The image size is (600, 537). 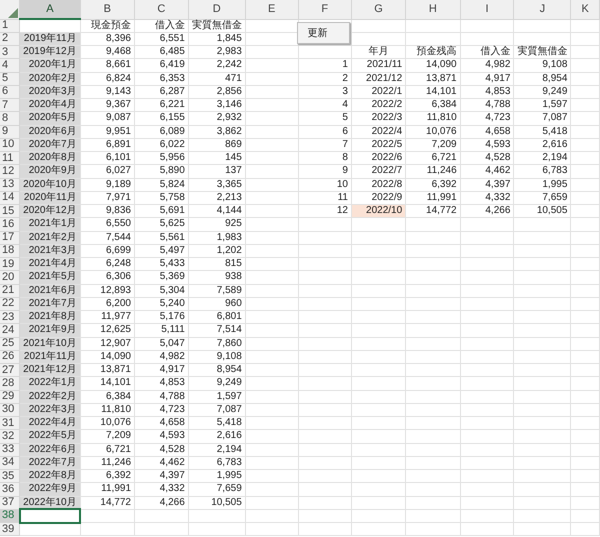 I want to click on table-cell: 1,983, so click(x=217, y=237).